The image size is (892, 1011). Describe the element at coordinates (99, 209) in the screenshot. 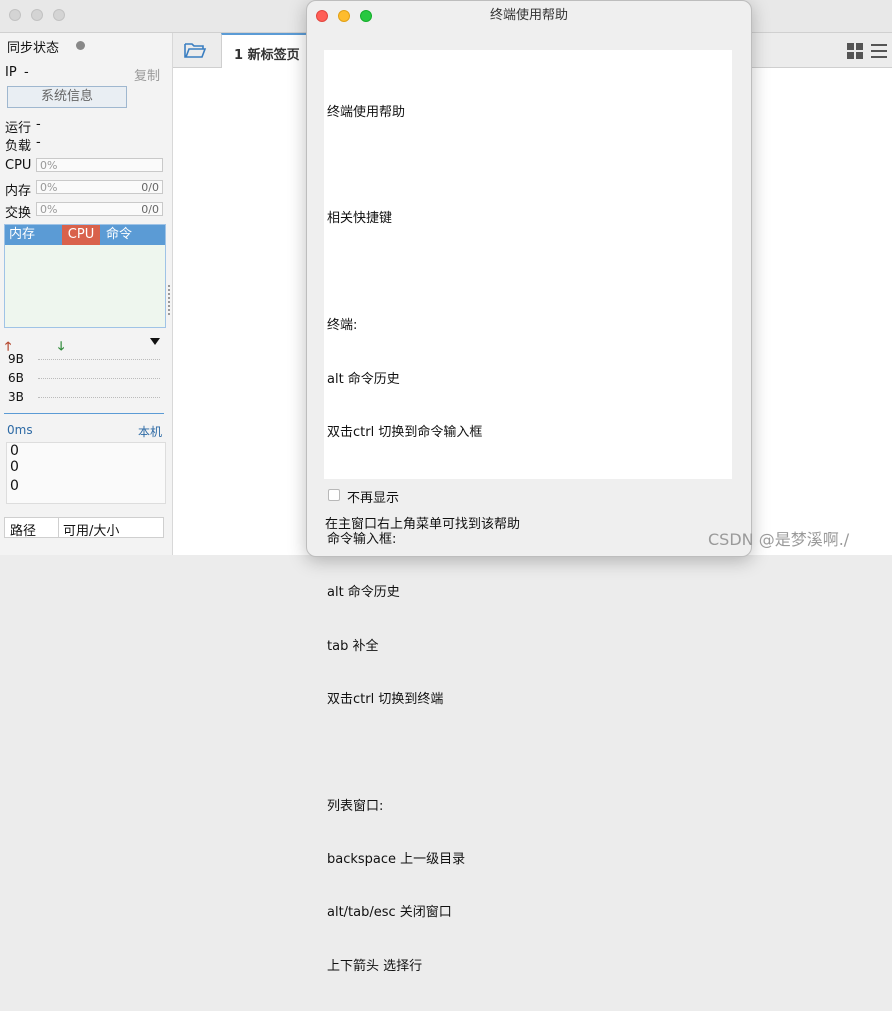

I see `swap-usage-bar: 0% 0/0` at that location.